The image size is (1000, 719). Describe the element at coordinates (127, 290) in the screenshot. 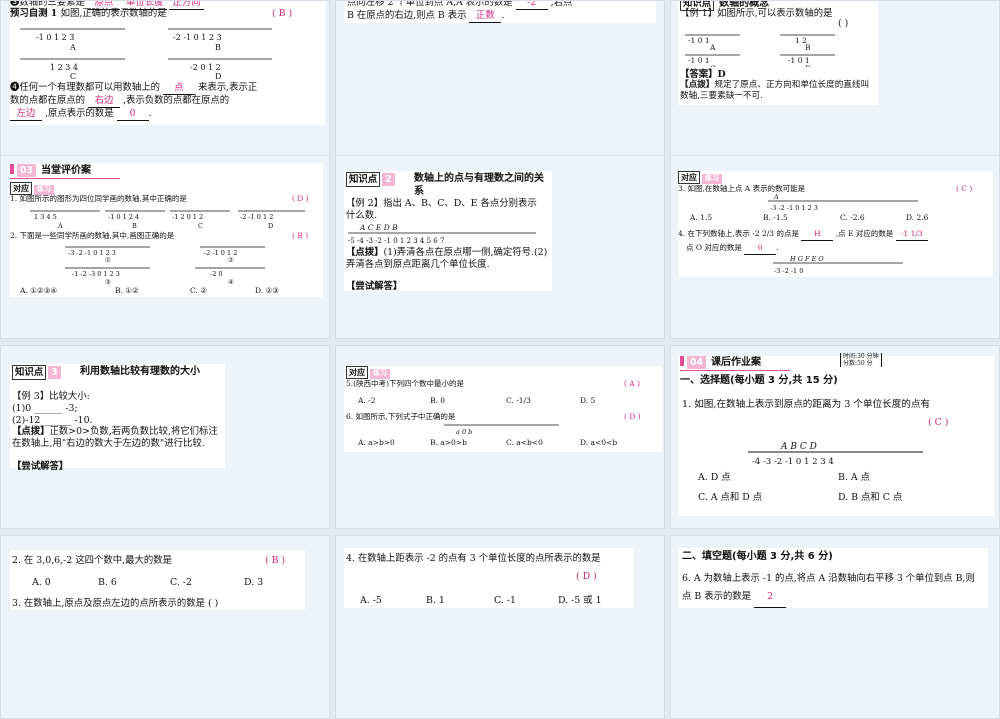

I see `eval-q2-opt-b: B. ①②` at that location.